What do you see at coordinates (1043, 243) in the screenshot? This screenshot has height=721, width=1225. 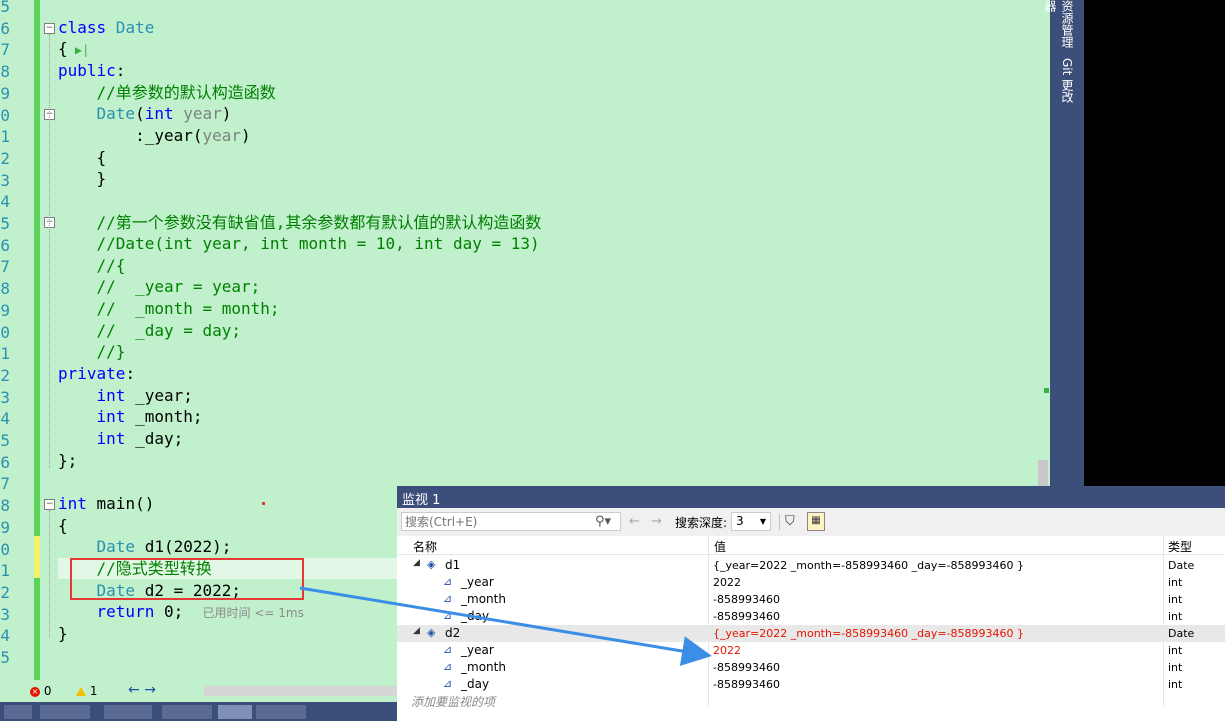 I see `editor-vertical-scrollbar` at bounding box center [1043, 243].